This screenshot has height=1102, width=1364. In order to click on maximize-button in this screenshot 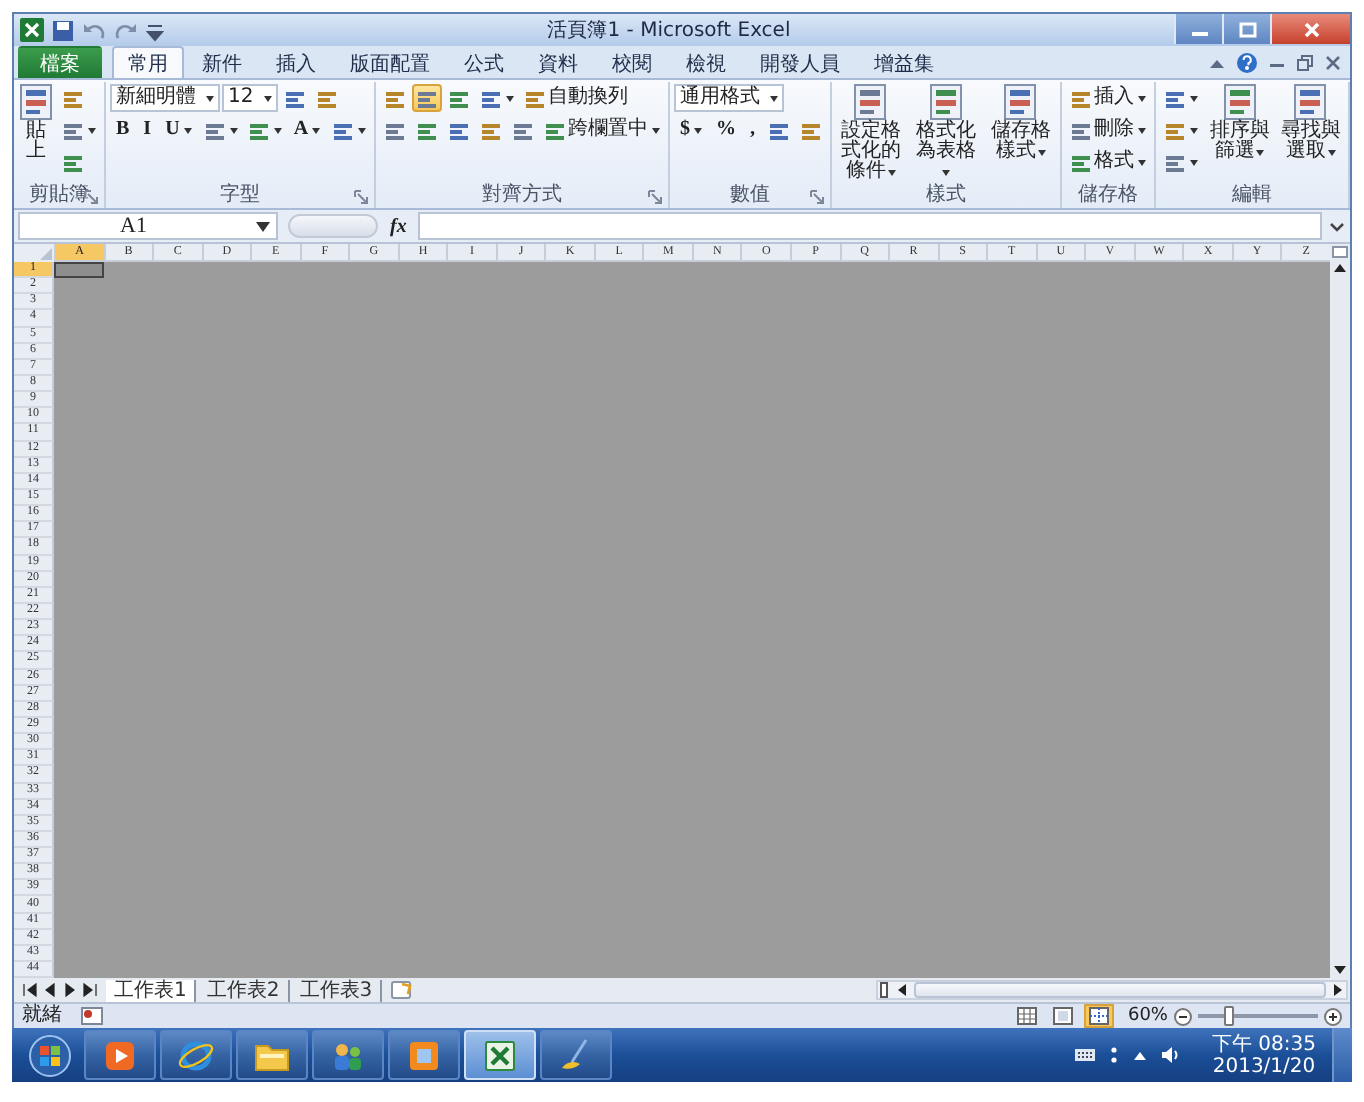, I will do `click(1246, 29)`.